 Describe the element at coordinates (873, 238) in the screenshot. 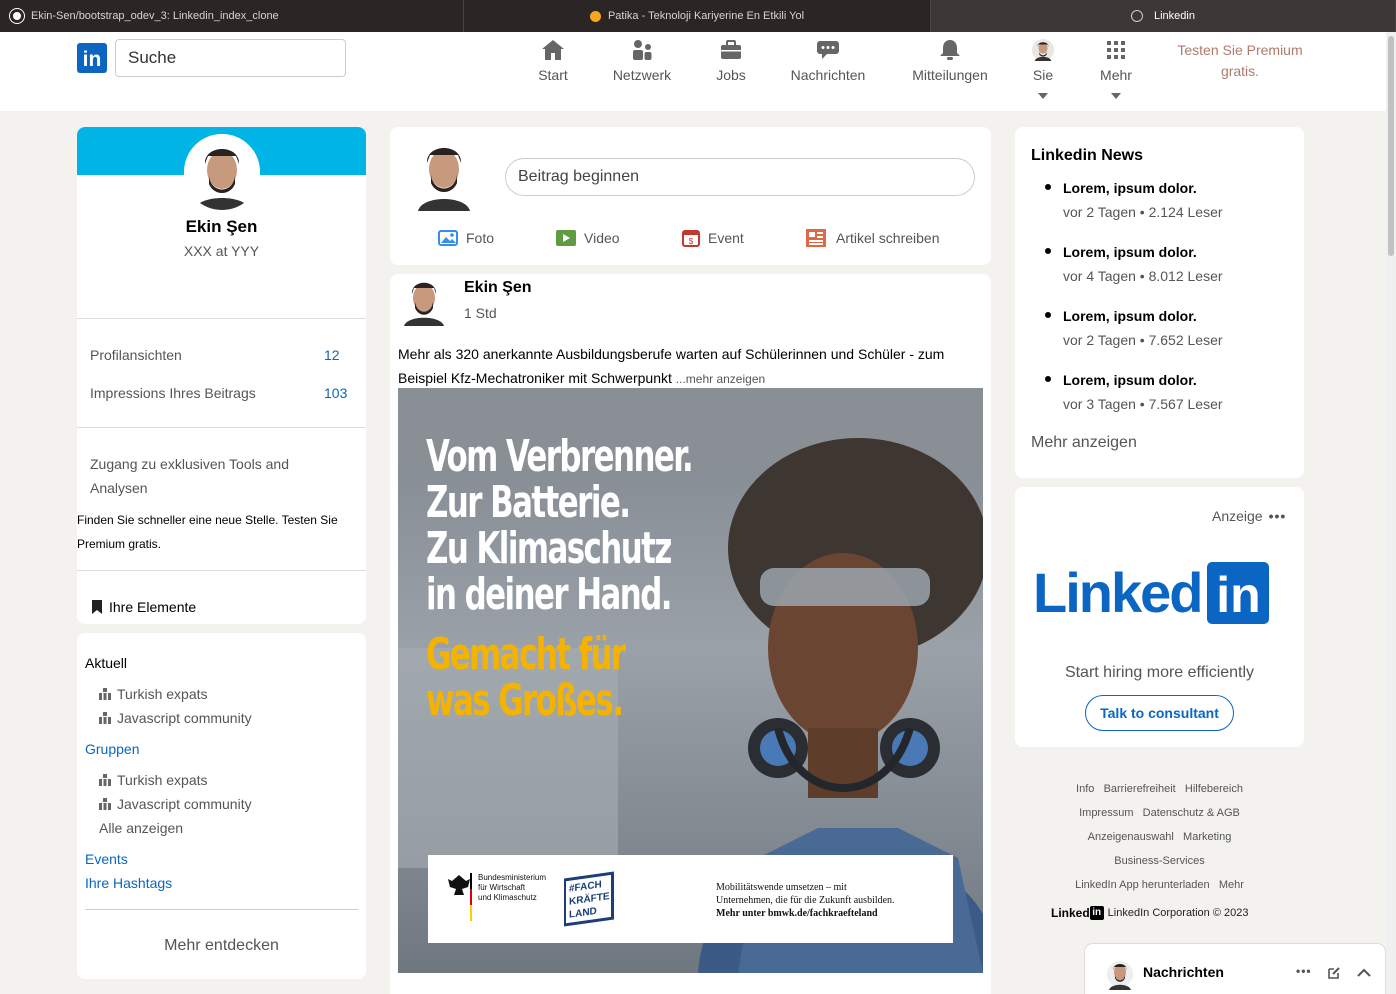

I see `write-article-button: Artikel schreiben` at that location.